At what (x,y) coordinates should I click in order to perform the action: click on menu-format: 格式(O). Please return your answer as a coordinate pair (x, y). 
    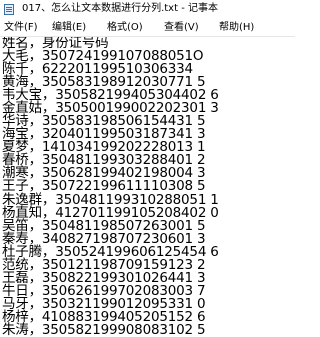
    Looking at the image, I should click on (125, 27).